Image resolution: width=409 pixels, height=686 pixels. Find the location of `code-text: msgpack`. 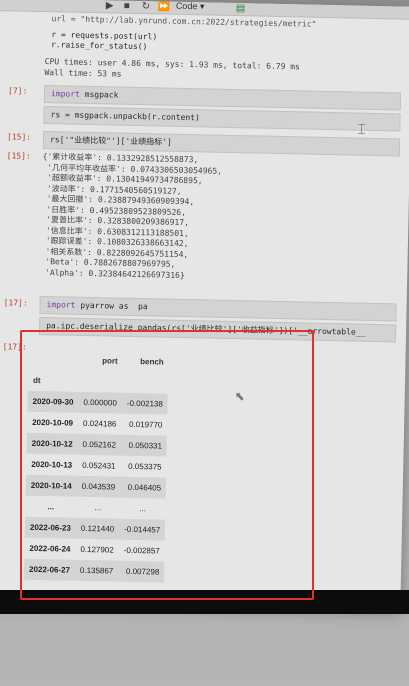

code-text: msgpack is located at coordinates (99, 94).